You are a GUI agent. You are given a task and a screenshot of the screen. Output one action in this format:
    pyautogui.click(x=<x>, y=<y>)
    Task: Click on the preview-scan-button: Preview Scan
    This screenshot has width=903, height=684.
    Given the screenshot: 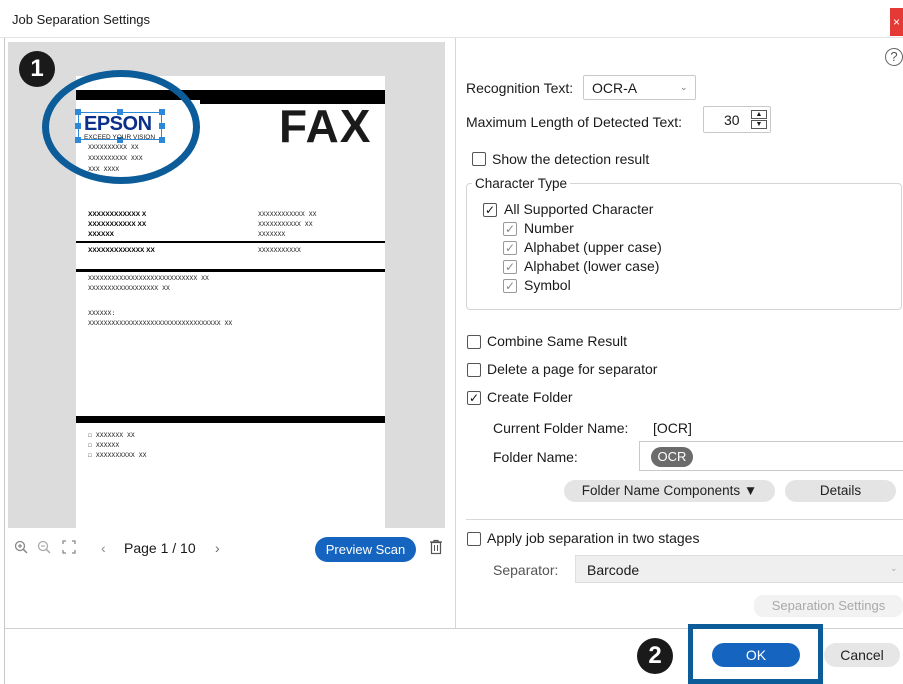 What is the action you would take?
    pyautogui.click(x=365, y=549)
    